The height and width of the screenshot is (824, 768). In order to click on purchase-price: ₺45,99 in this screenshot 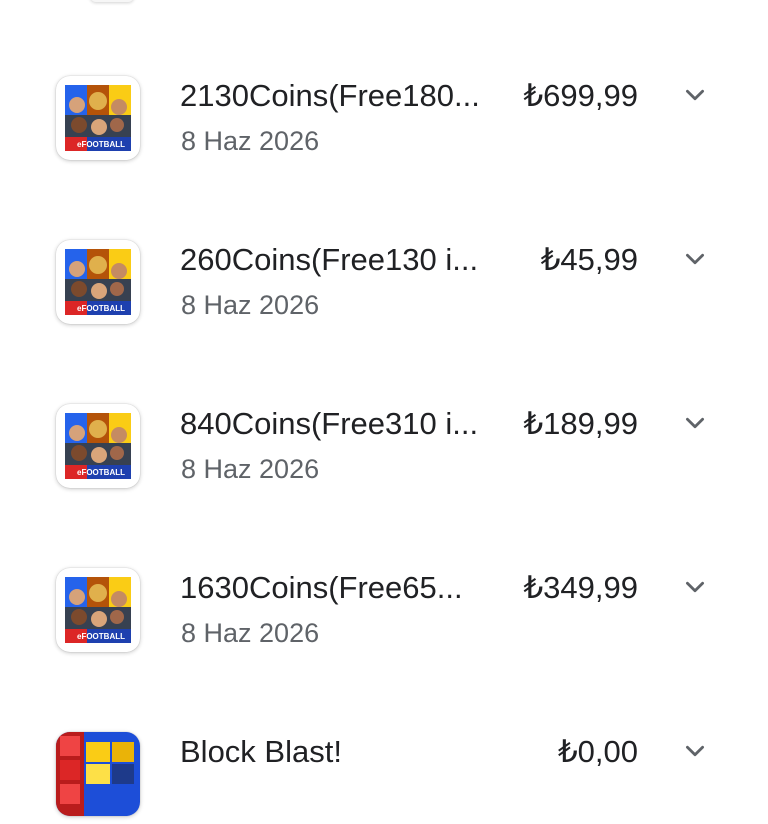, I will do `click(589, 259)`.